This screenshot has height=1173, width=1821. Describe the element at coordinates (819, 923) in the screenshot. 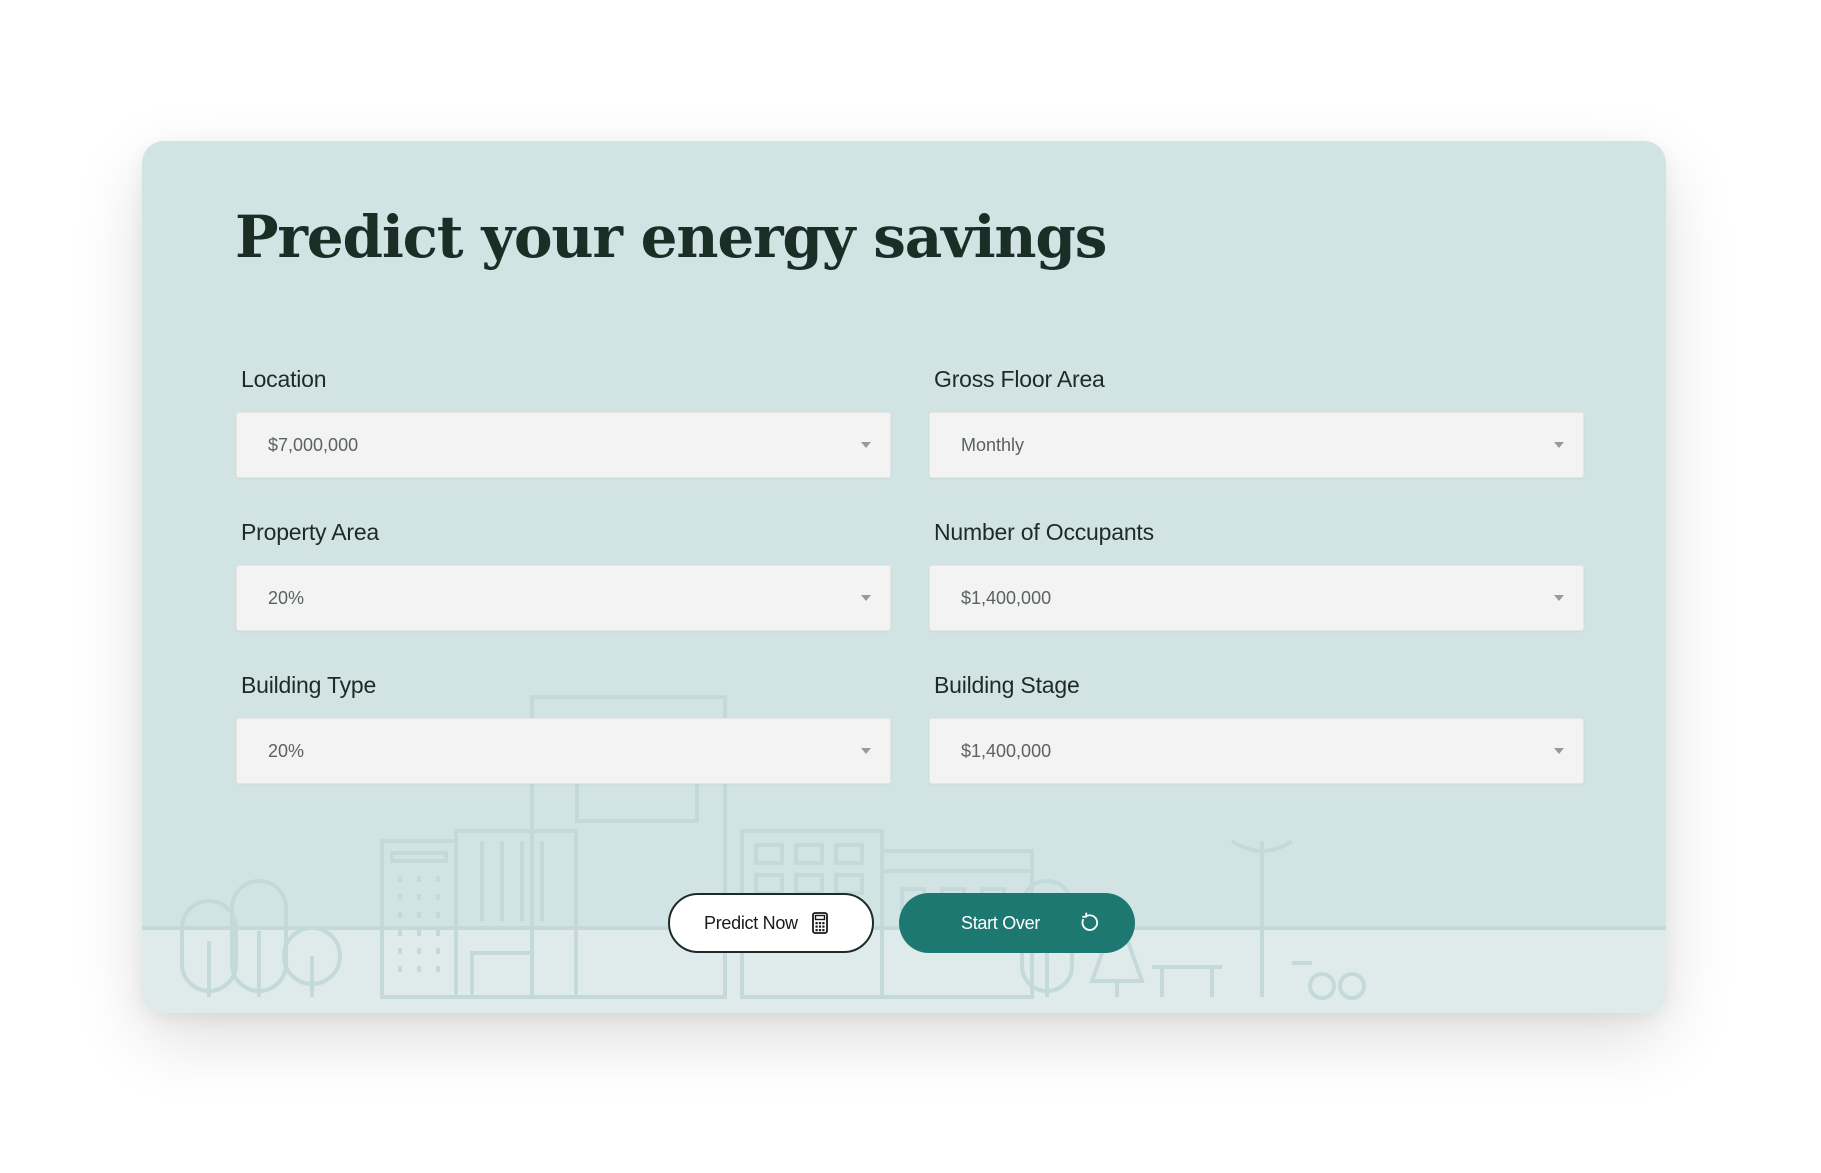

I see `calculator-icon` at that location.